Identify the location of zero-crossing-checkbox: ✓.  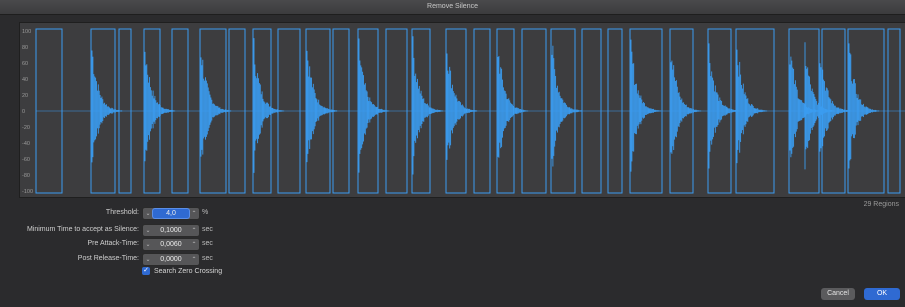
(146, 271).